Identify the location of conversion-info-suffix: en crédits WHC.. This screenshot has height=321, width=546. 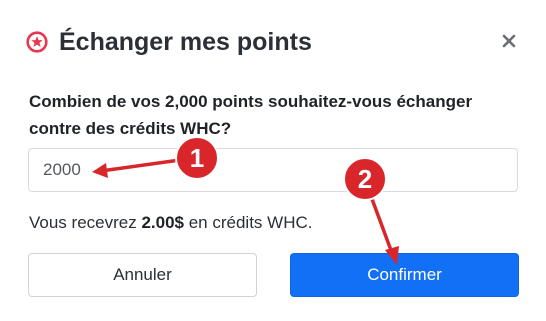
(248, 222).